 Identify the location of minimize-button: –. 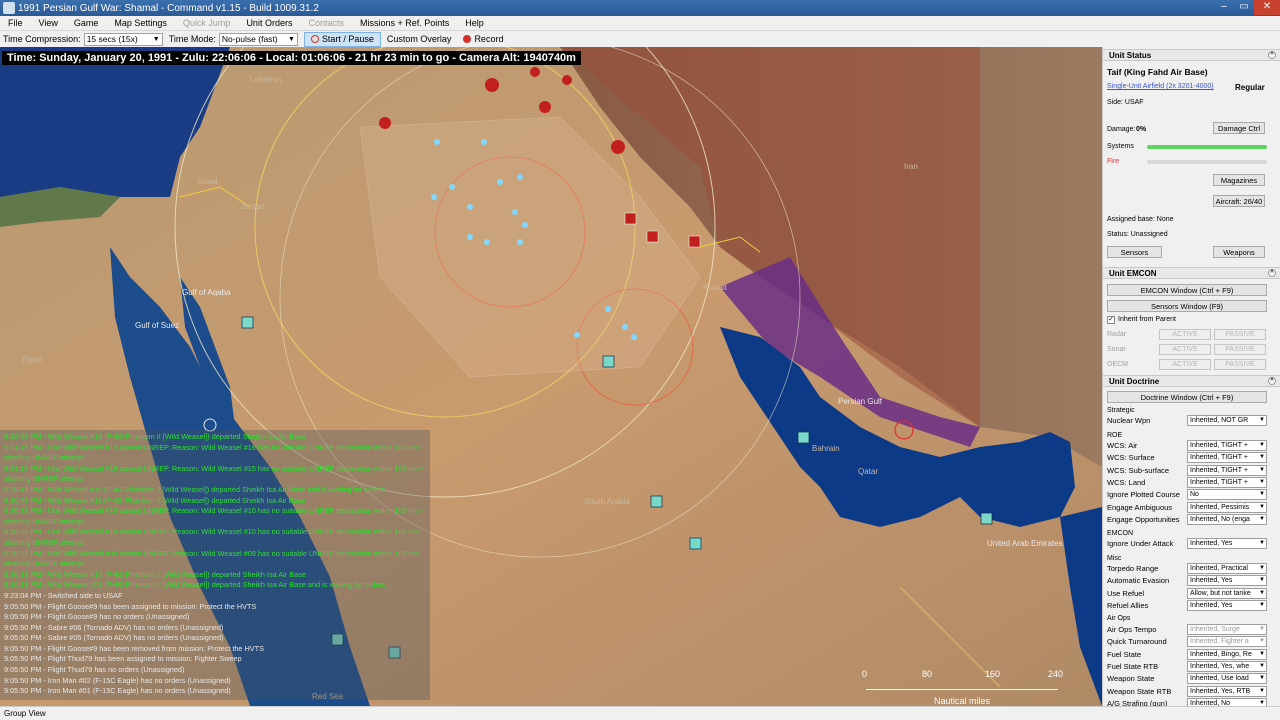
(1224, 7).